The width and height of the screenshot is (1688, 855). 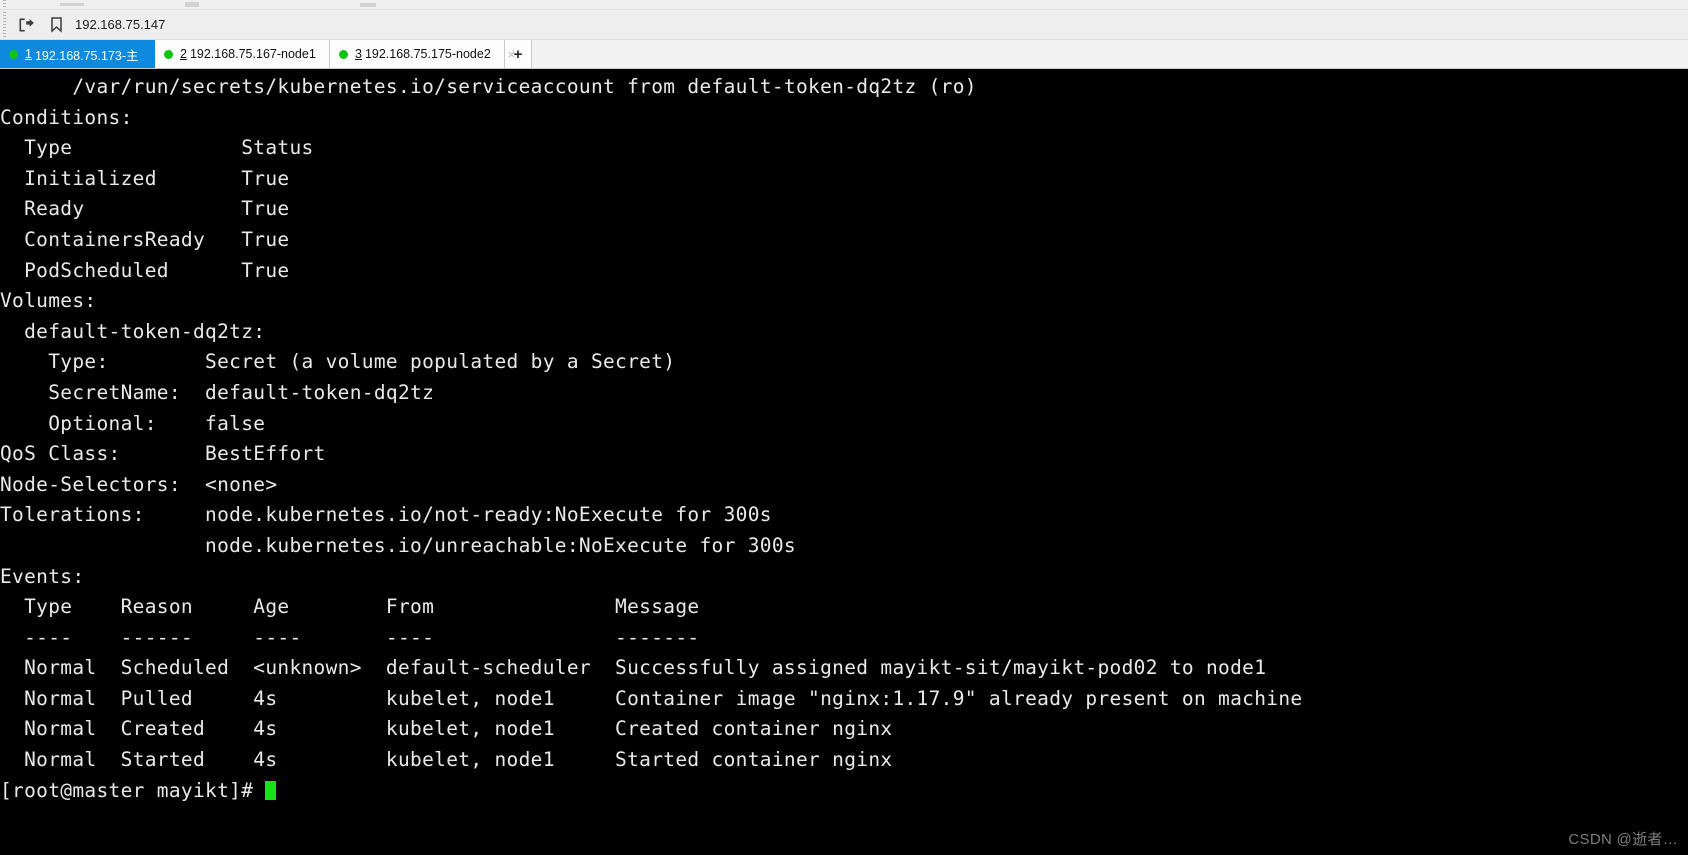 I want to click on terminal-line: SecretName: default-token-dq2tz, so click(x=217, y=392).